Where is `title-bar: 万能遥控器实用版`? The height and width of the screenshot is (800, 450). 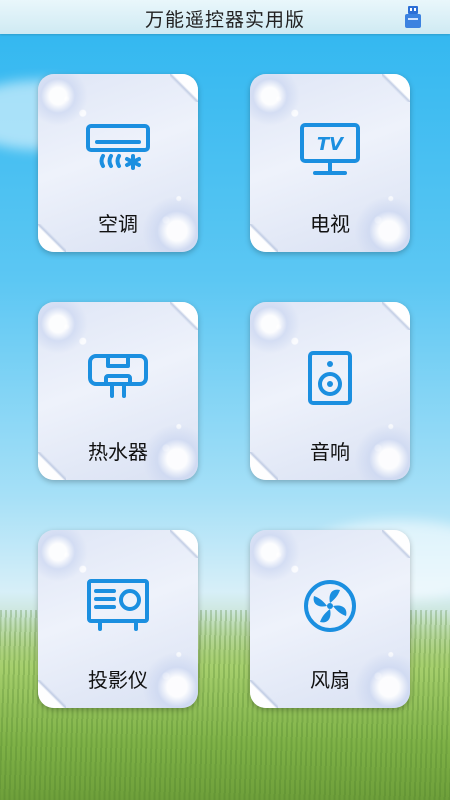
title-bar: 万能遥控器实用版 is located at coordinates (225, 17).